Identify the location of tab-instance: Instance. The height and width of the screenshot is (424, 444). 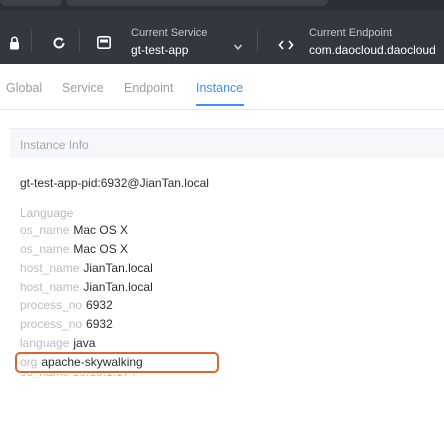
(219, 88).